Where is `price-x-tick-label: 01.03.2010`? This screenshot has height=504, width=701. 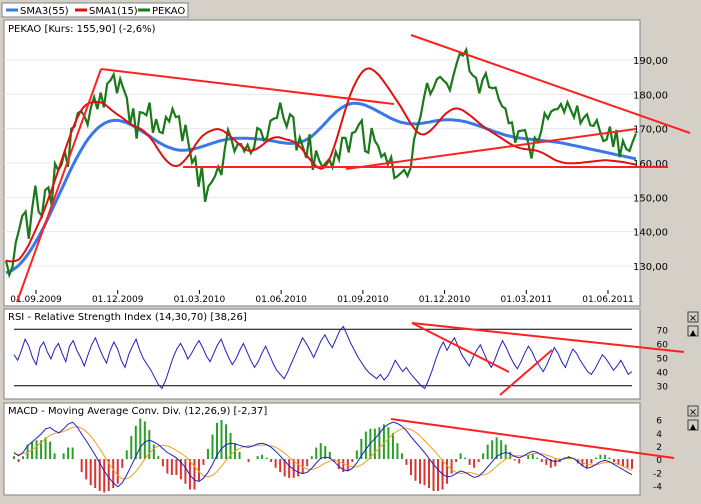
price-x-tick-label: 01.03.2010 is located at coordinates (200, 300).